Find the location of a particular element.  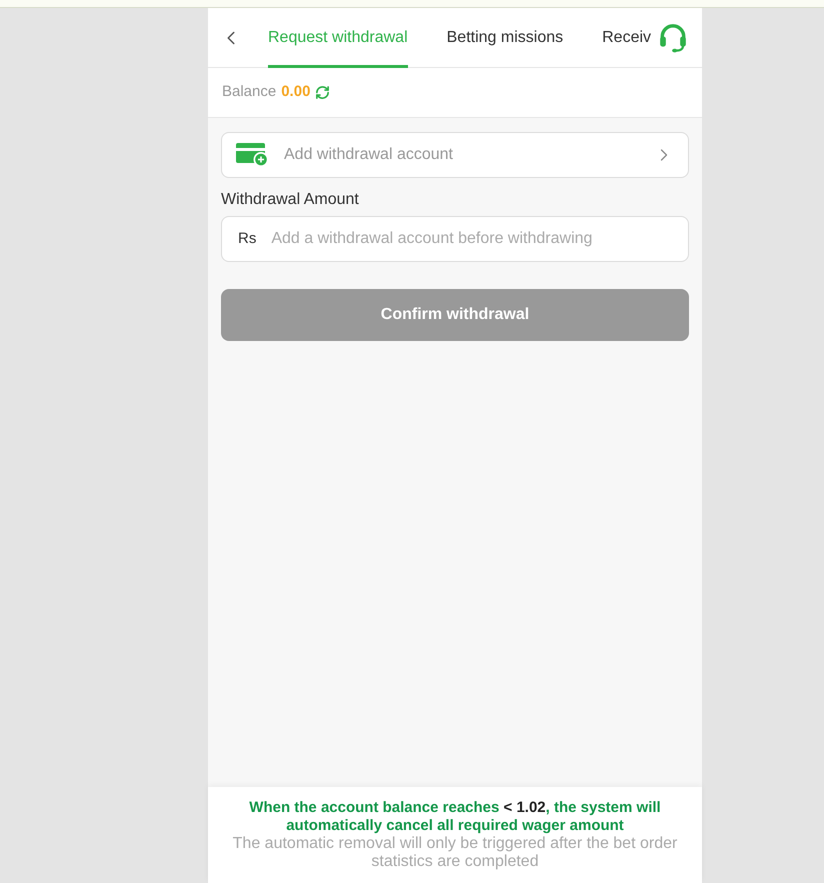

amount-field: Rs Add a withdrawal account before withdrawing is located at coordinates (455, 239).